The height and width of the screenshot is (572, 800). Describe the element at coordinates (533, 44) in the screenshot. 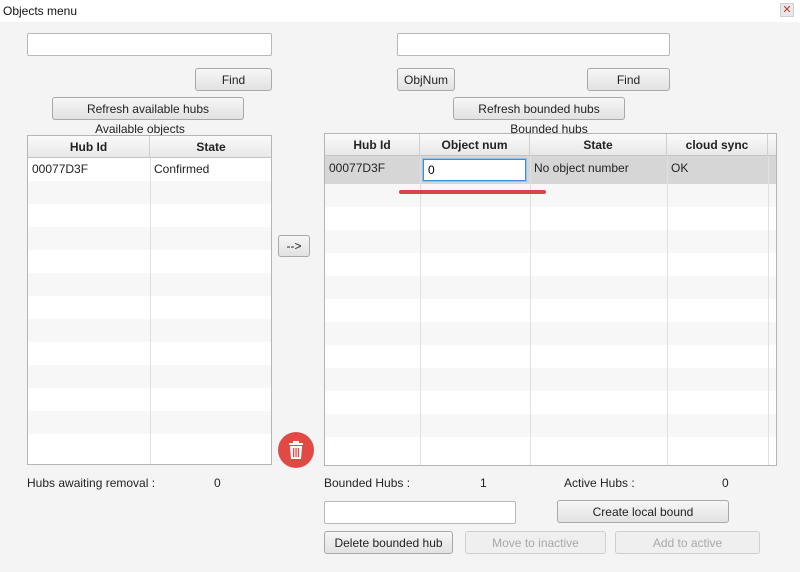

I see `bounded-search-input` at that location.